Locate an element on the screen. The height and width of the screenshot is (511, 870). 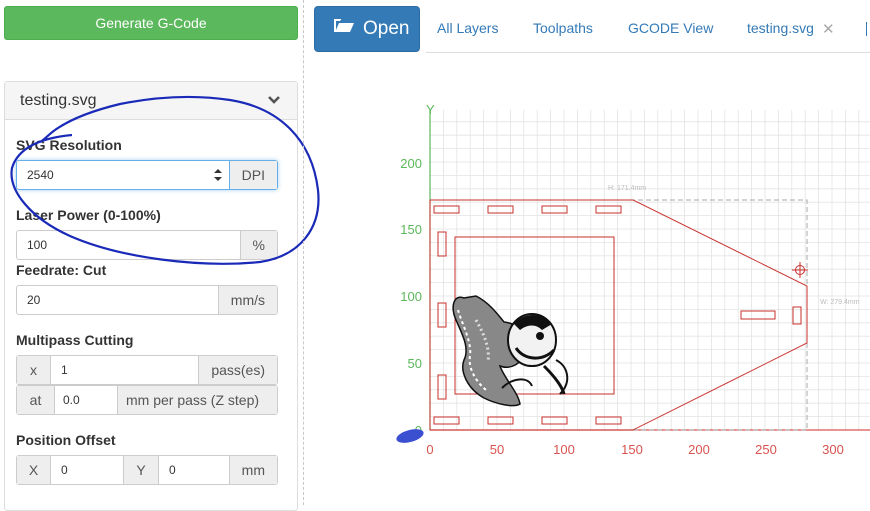
svg-resolution-label: SVG Resolution is located at coordinates (69, 145).